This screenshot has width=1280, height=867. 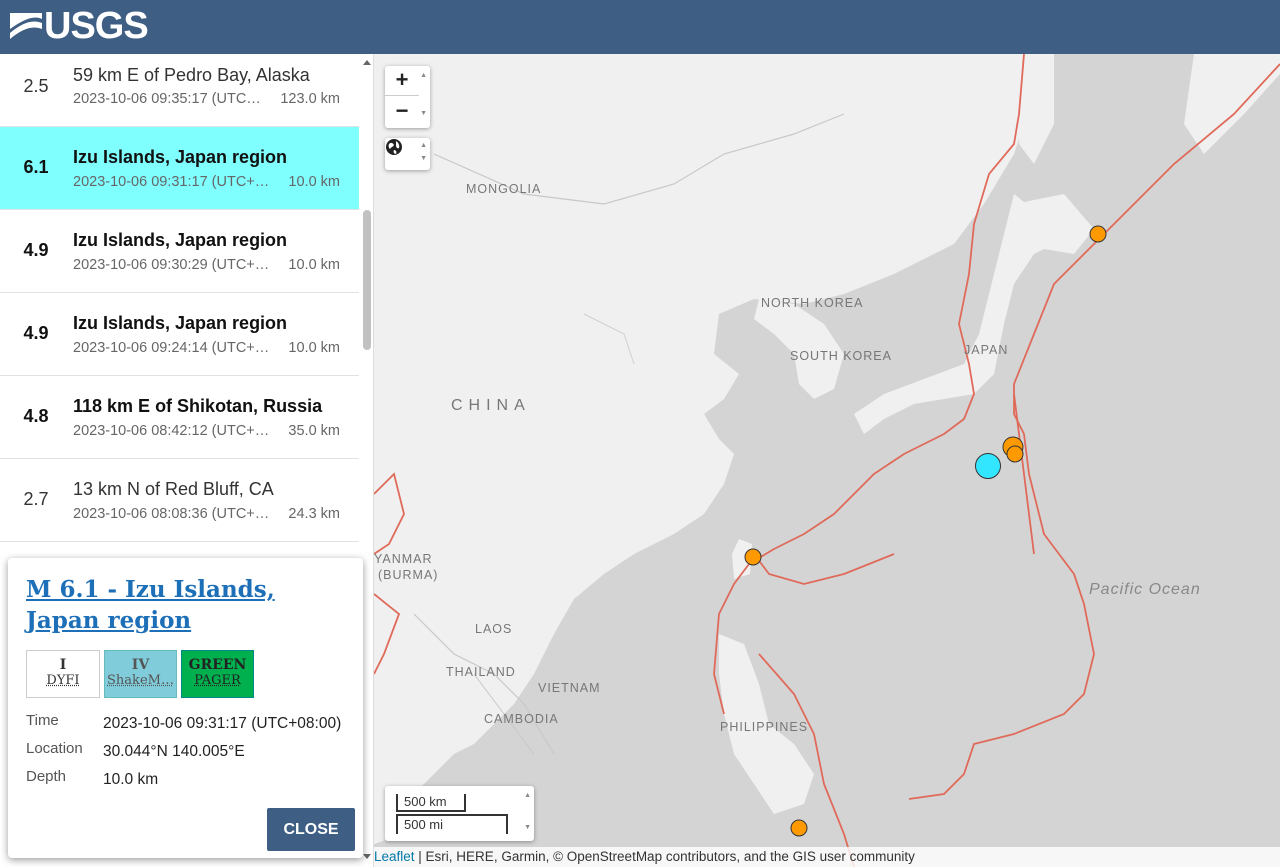 I want to click on magnitude: 4.8, so click(x=36, y=416).